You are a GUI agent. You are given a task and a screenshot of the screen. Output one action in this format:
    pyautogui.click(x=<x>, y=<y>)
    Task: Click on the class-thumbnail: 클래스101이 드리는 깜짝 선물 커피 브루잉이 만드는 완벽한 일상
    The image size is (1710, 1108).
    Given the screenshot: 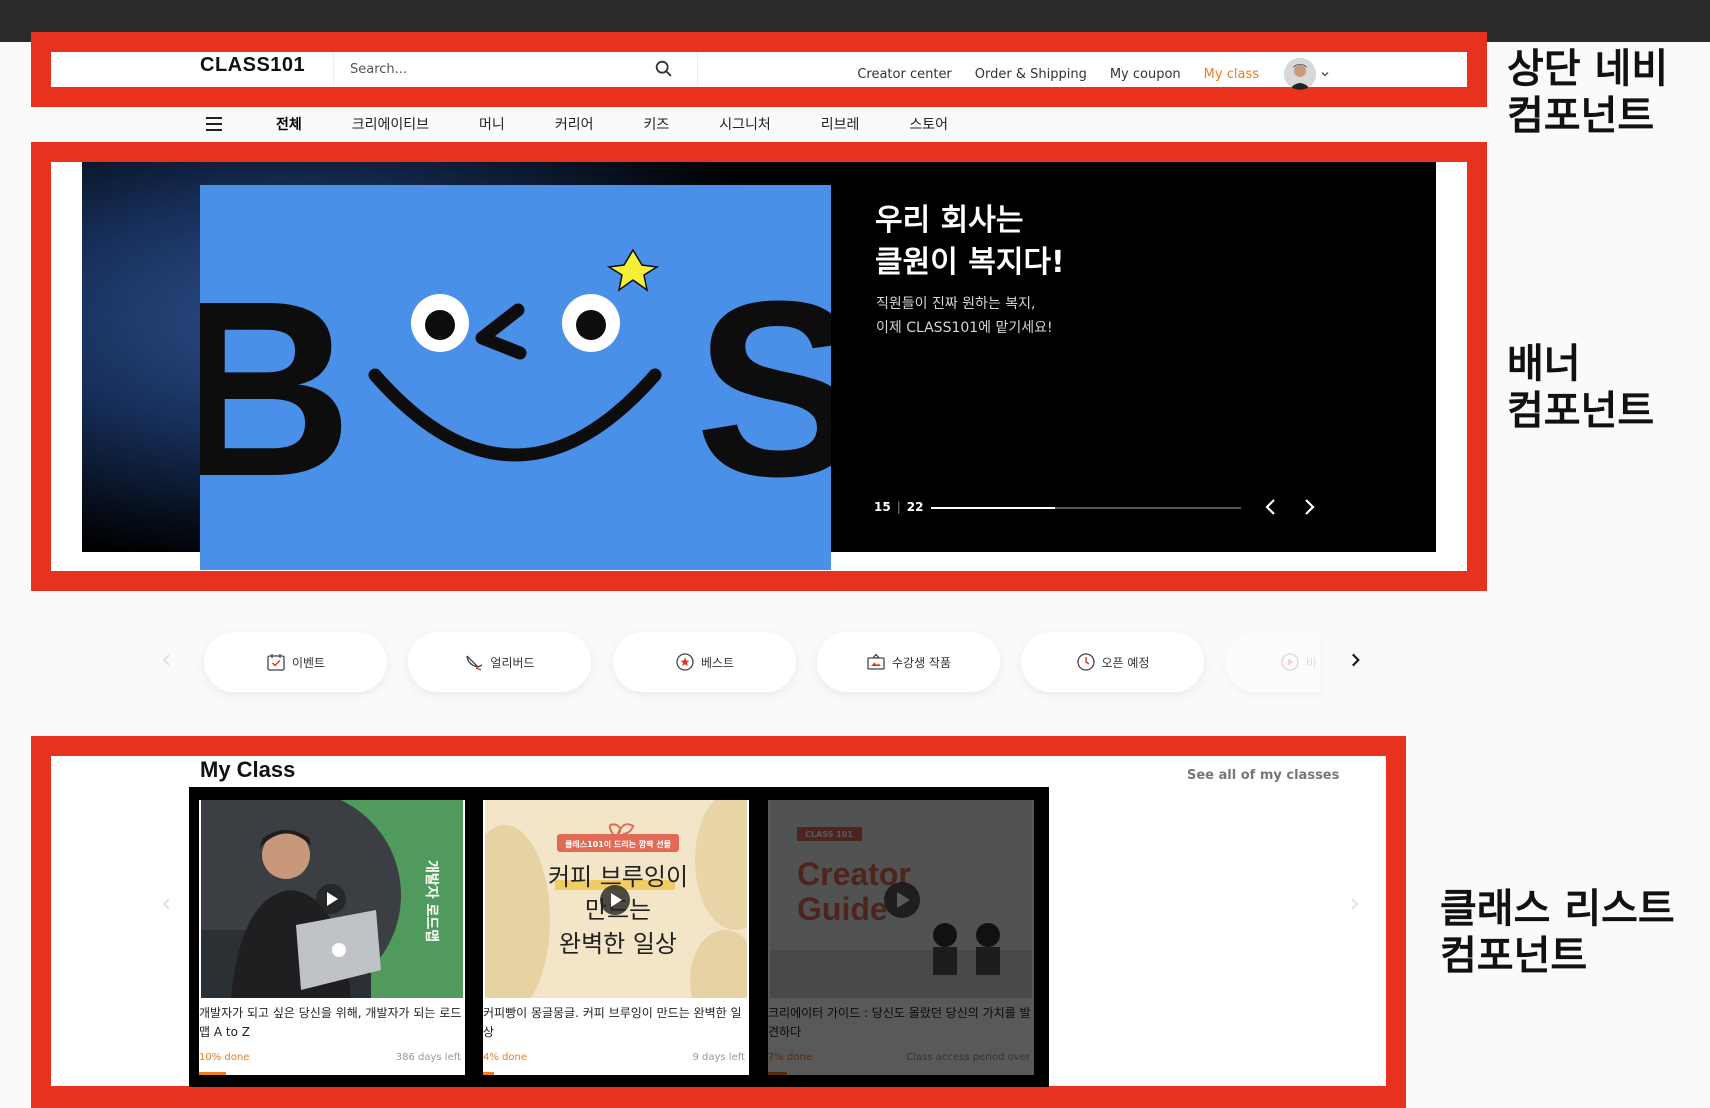 What is the action you would take?
    pyautogui.click(x=616, y=899)
    